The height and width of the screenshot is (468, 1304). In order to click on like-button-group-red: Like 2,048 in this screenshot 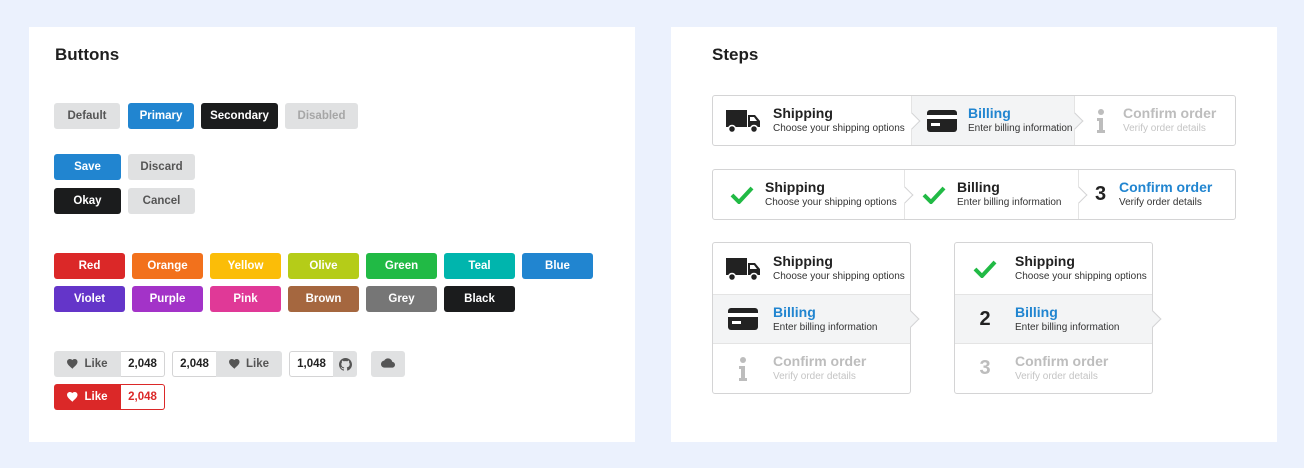, I will do `click(109, 397)`.